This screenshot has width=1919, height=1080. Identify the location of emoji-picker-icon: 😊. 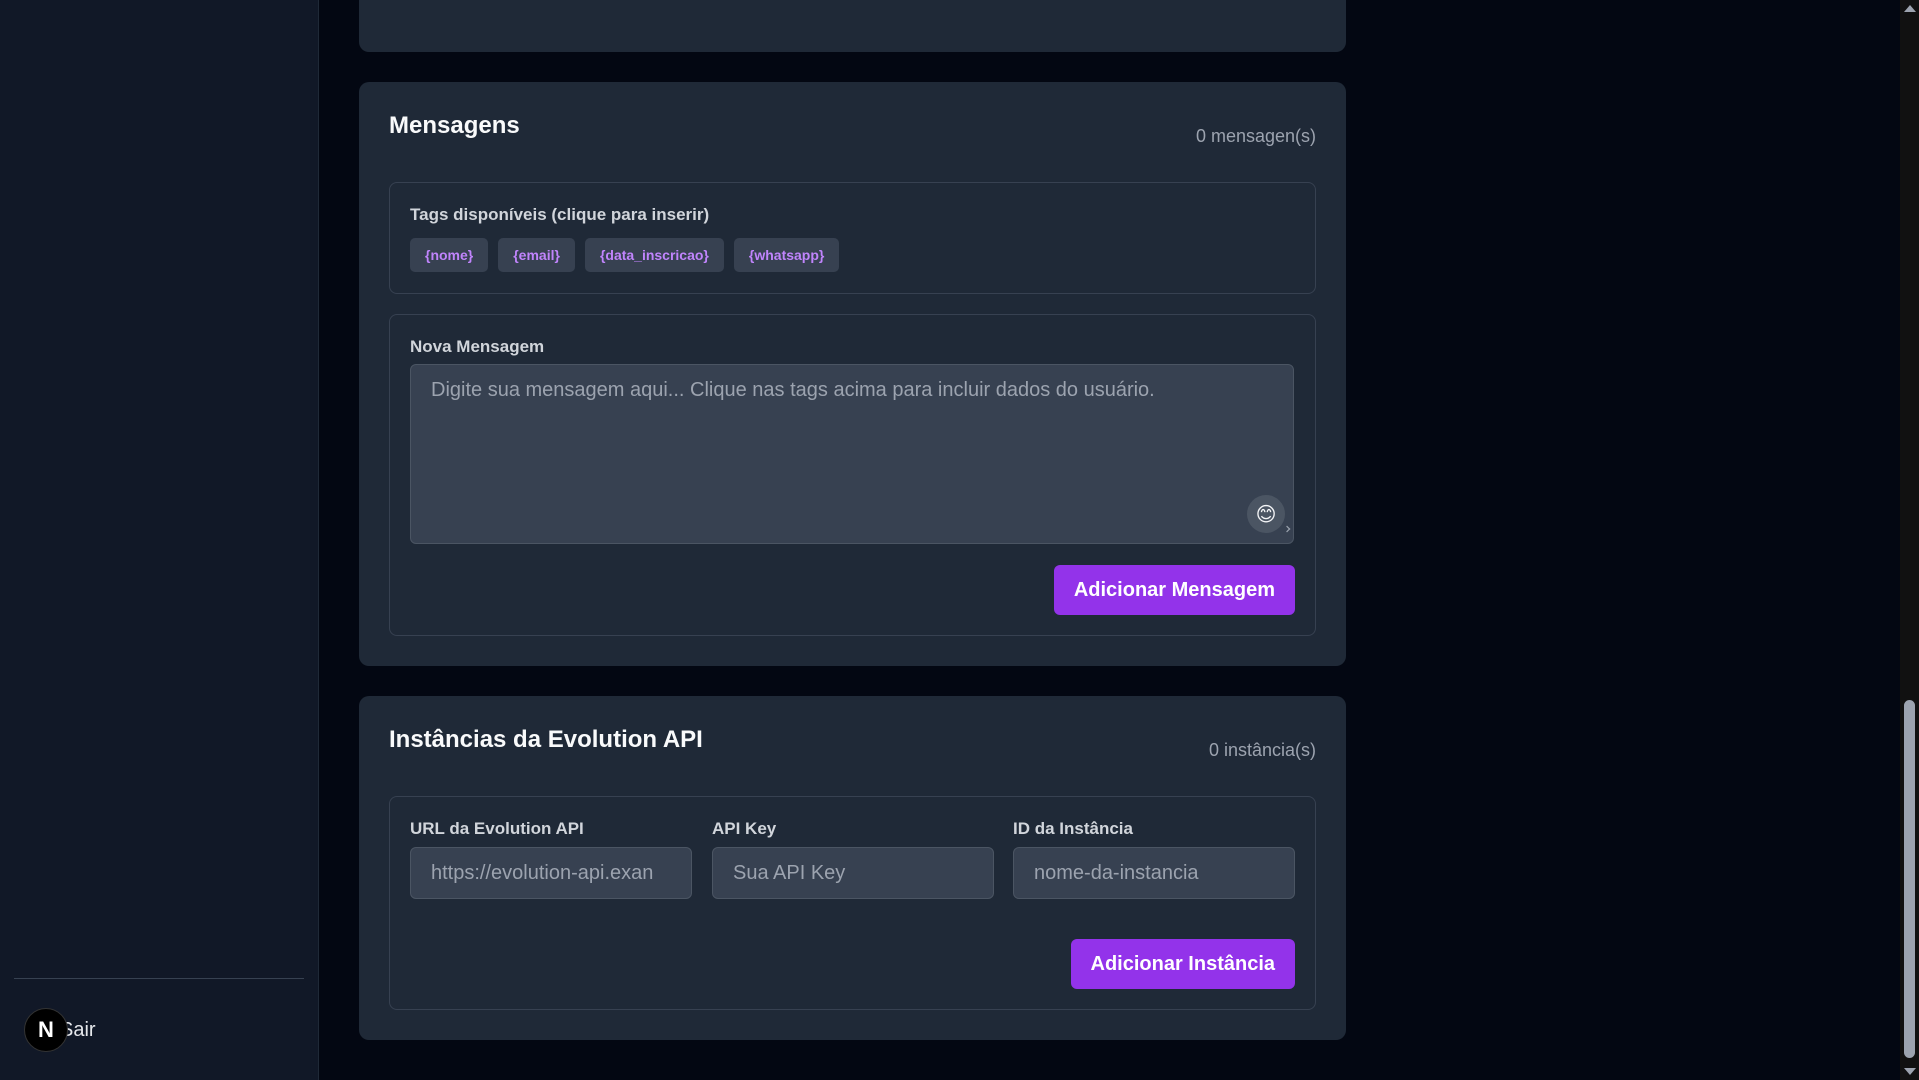
(1266, 514).